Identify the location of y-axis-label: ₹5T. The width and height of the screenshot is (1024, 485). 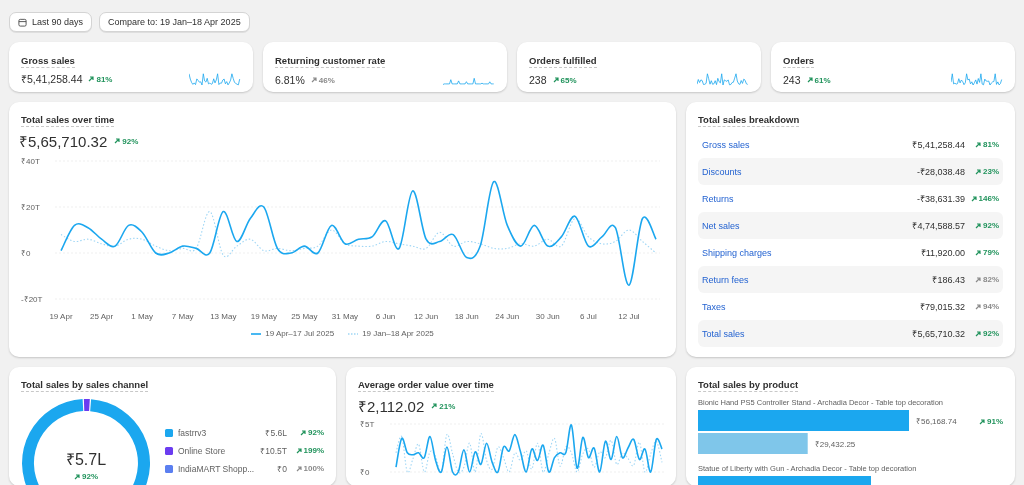
(367, 424).